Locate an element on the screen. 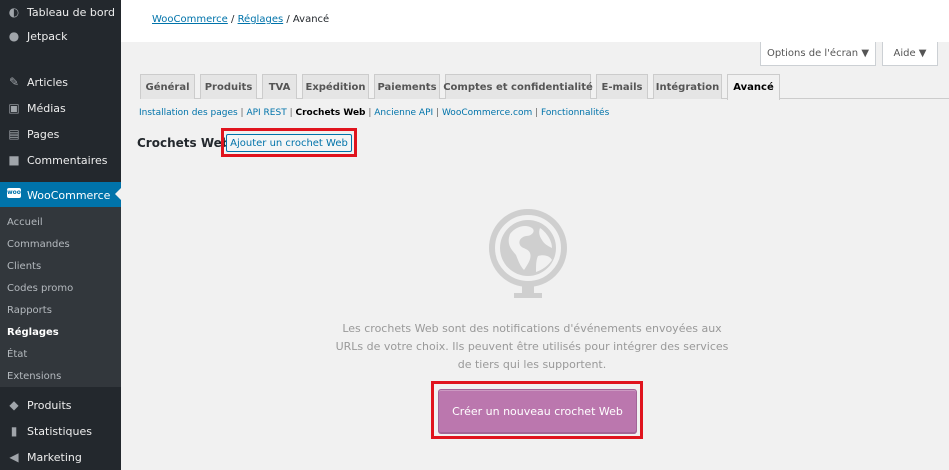  menu-label: Produits is located at coordinates (49, 405).